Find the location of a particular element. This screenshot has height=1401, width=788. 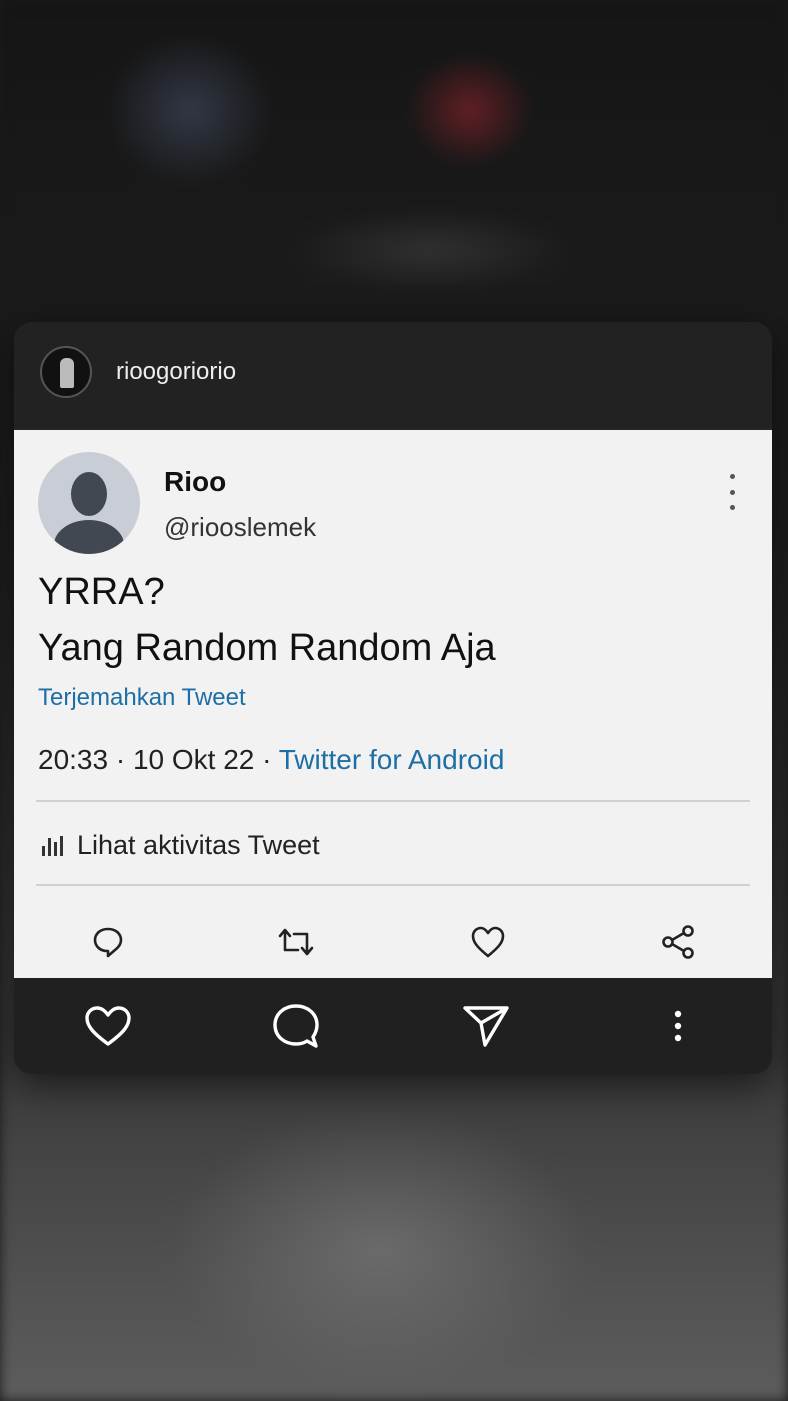

tweet-handle: @riooslemek is located at coordinates (240, 527).